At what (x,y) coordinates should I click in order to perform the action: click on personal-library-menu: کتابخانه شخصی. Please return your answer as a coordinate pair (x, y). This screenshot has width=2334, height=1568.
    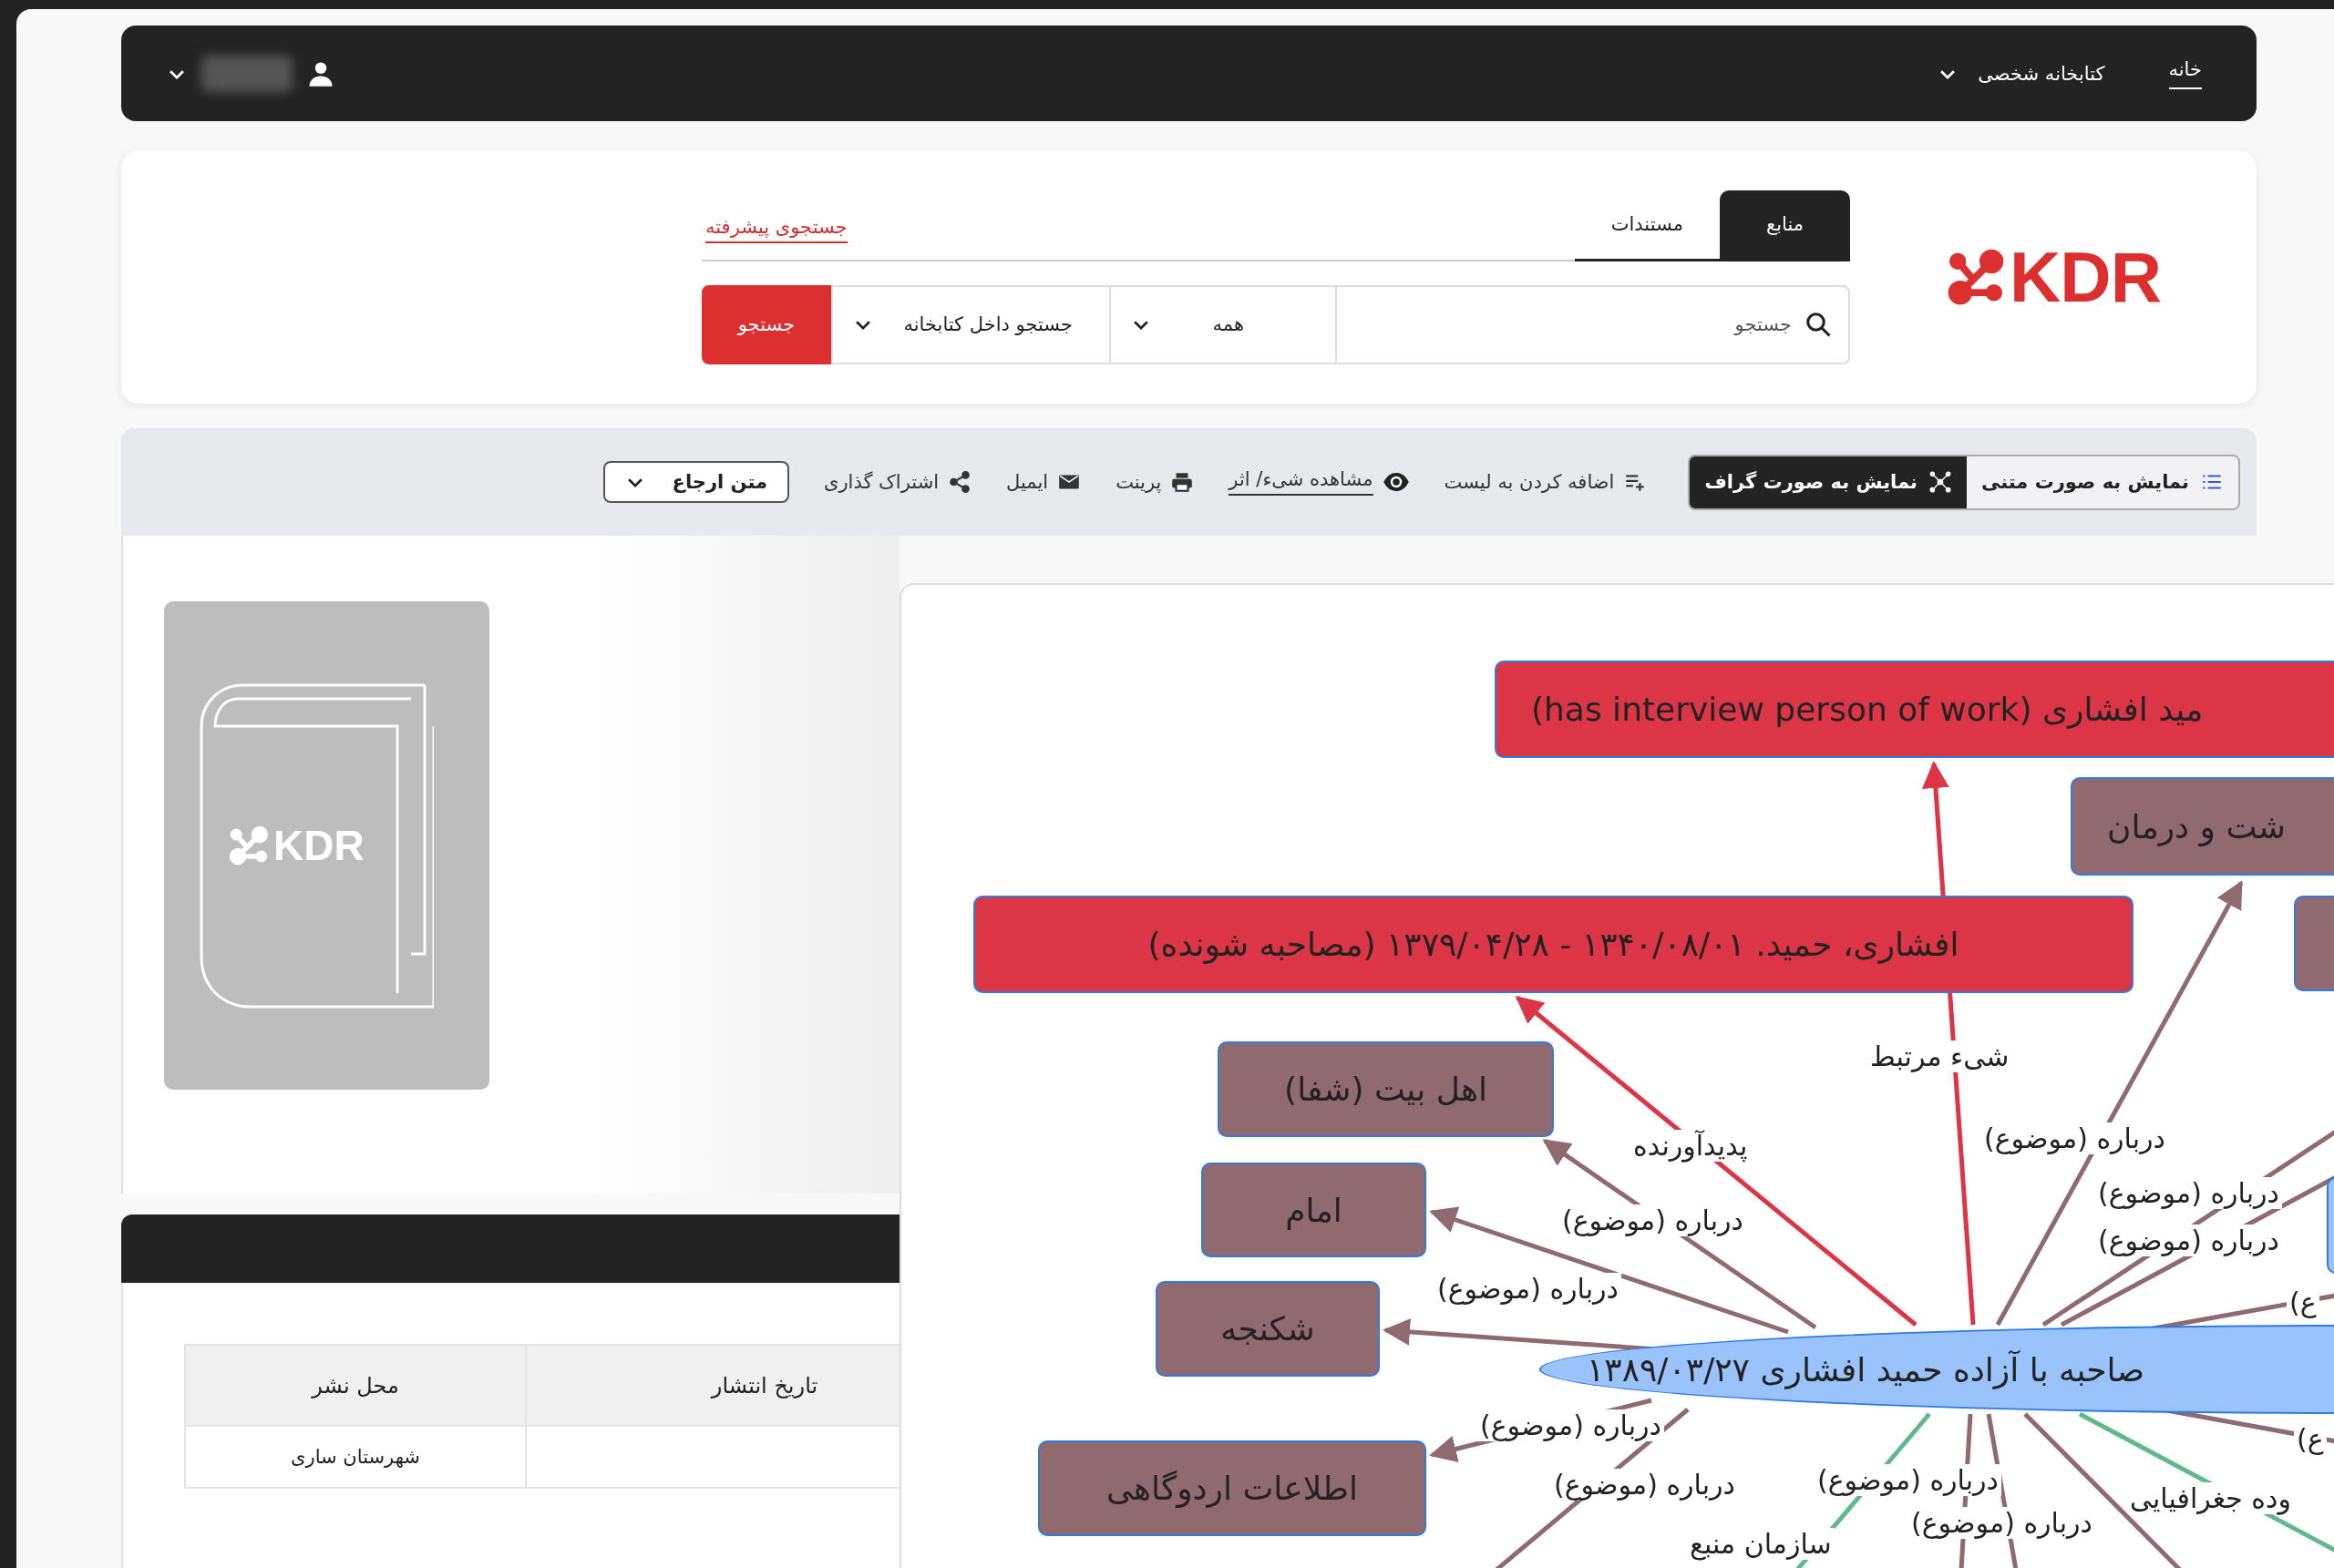
    Looking at the image, I should click on (2021, 73).